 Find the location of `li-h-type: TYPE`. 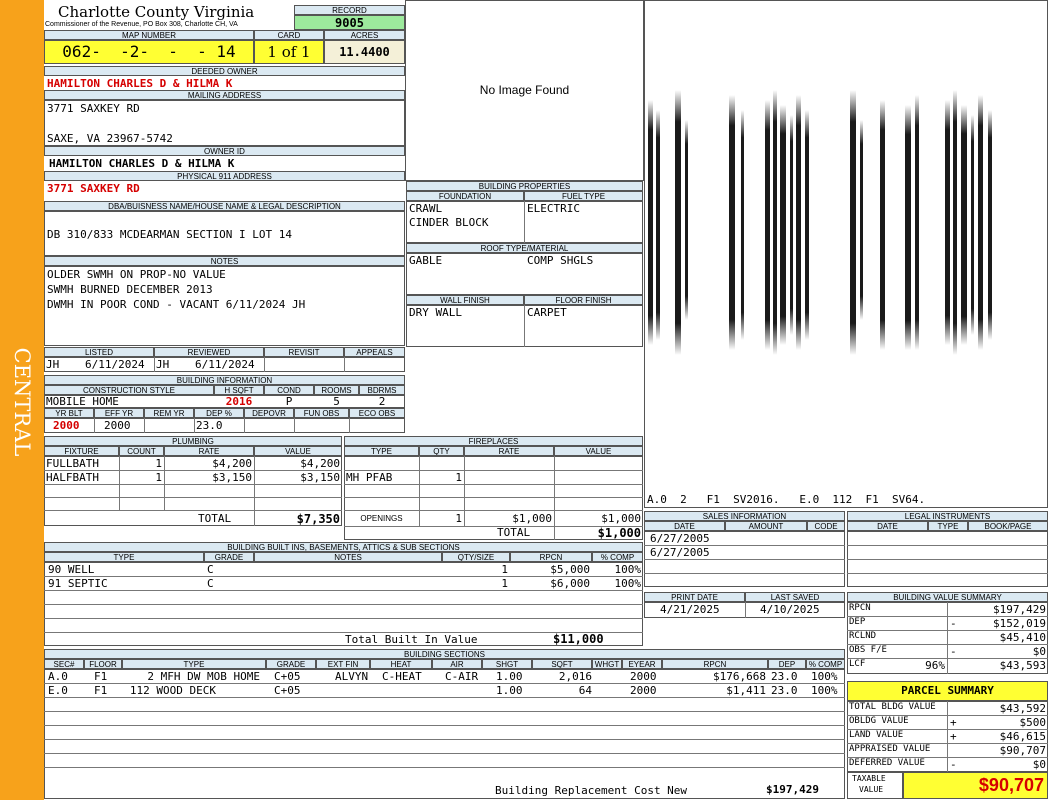

li-h-type: TYPE is located at coordinates (948, 526).